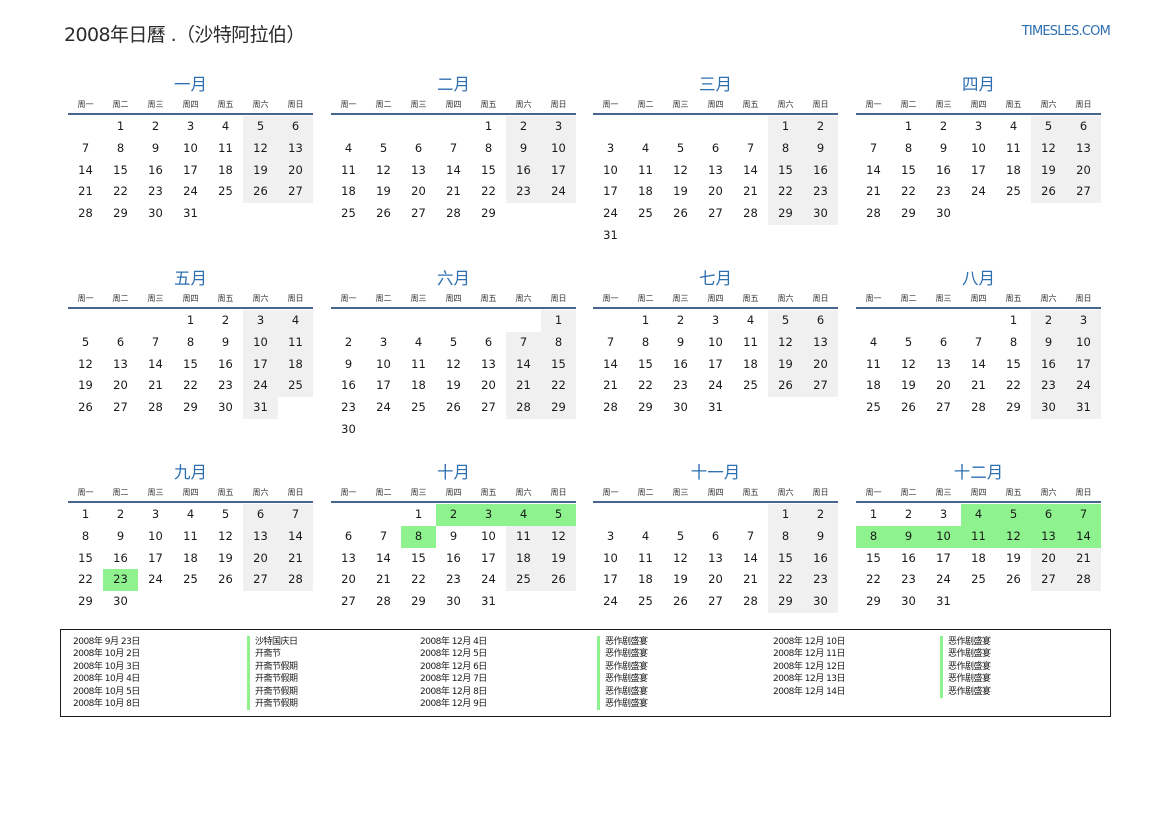 This screenshot has height=827, width=1169. What do you see at coordinates (418, 104) in the screenshot?
I see `weekday-label: 周三` at bounding box center [418, 104].